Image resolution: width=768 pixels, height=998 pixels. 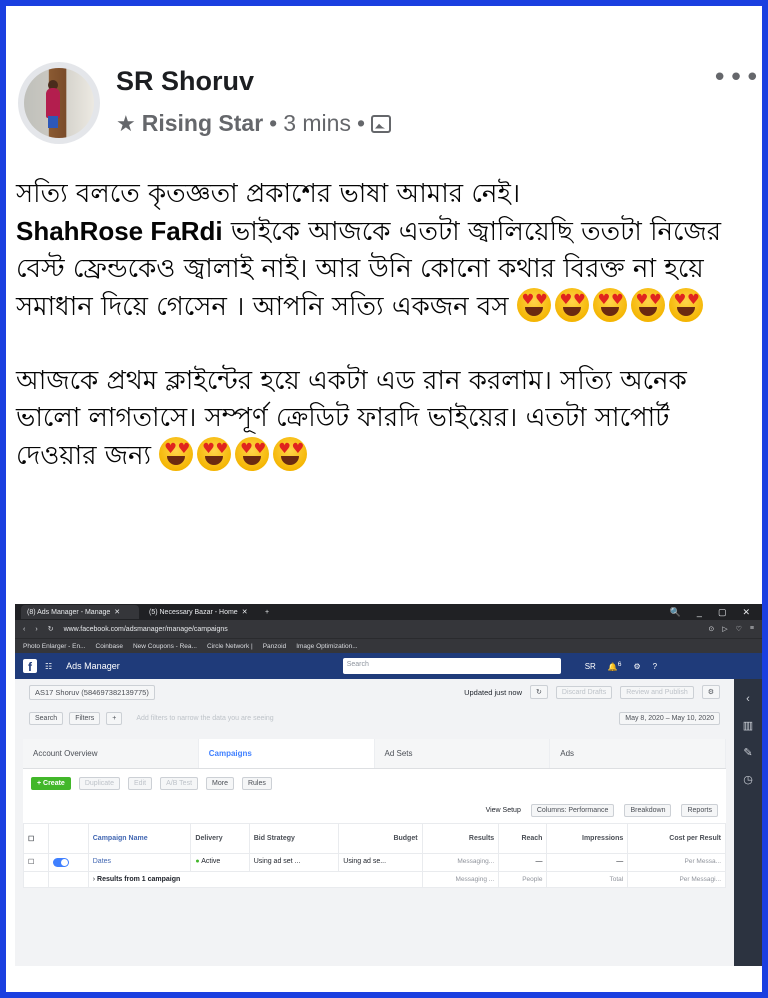 I want to click on edit-button: Edit, so click(x=140, y=783).